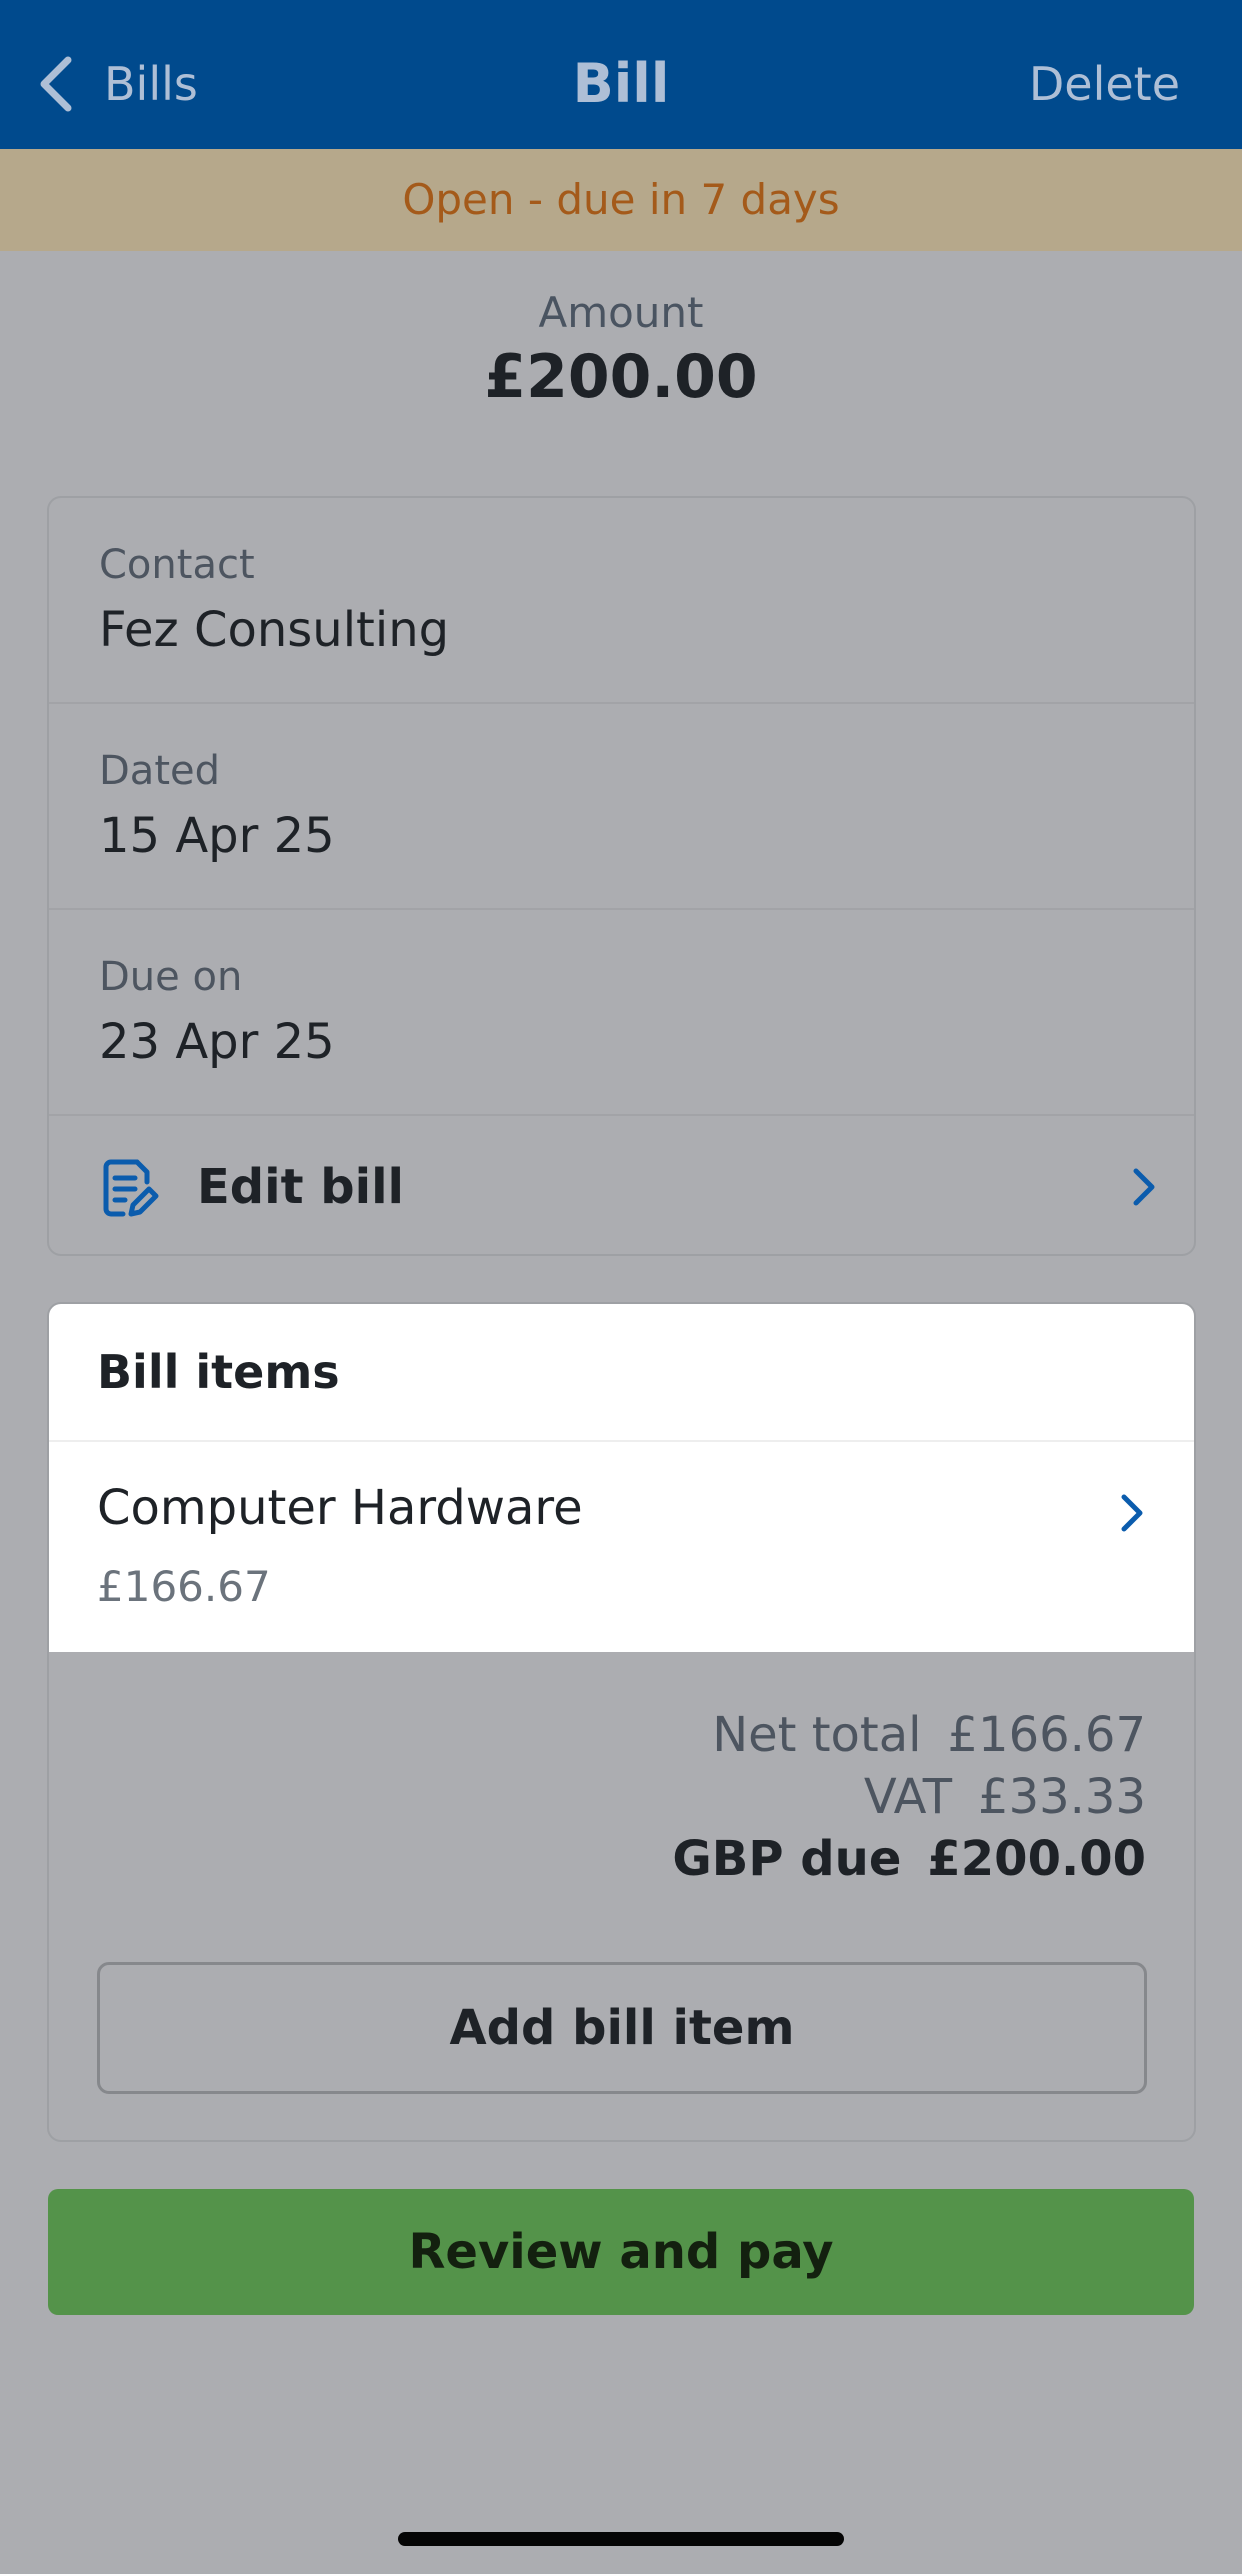 Image resolution: width=1242 pixels, height=2574 pixels. What do you see at coordinates (218, 1372) in the screenshot?
I see `bill-items-header: Bill items` at bounding box center [218, 1372].